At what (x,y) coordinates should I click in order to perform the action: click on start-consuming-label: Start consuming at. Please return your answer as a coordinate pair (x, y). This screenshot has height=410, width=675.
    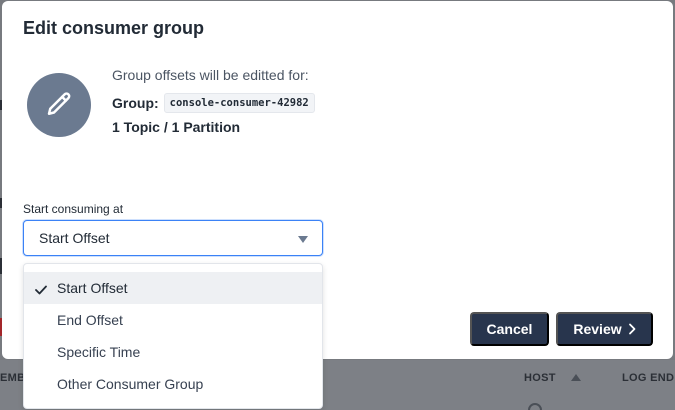
    Looking at the image, I should click on (73, 209).